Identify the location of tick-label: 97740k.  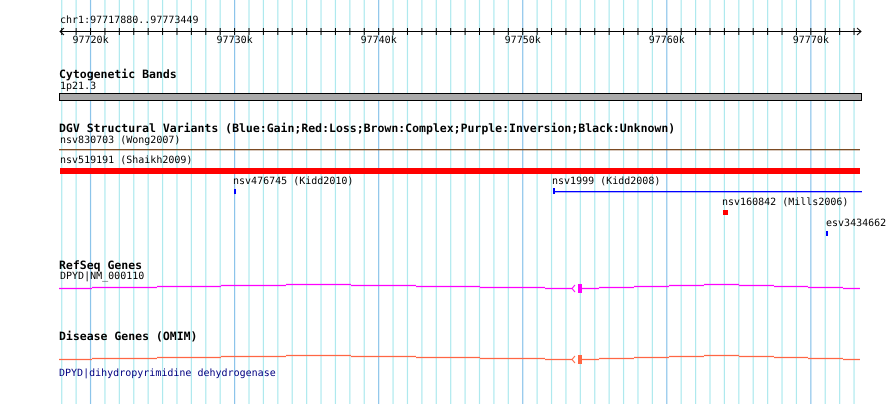
(379, 41).